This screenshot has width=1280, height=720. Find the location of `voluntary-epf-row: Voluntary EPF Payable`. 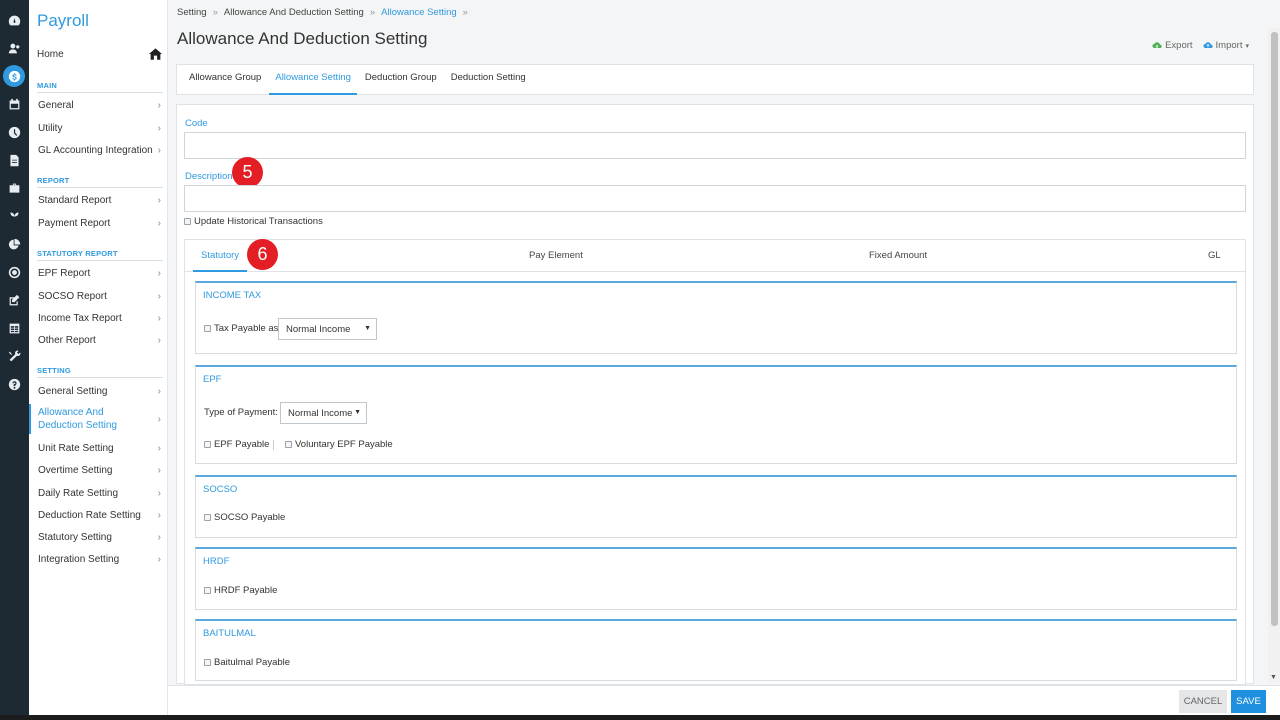

voluntary-epf-row: Voluntary EPF Payable is located at coordinates (339, 444).